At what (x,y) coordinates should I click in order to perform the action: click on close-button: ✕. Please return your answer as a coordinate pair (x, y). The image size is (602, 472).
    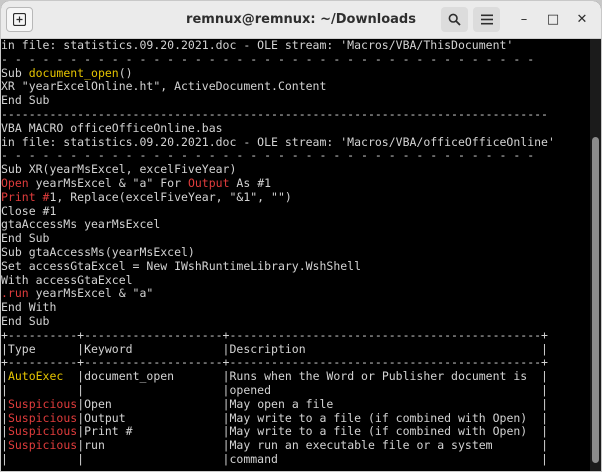
    Looking at the image, I should click on (582, 19).